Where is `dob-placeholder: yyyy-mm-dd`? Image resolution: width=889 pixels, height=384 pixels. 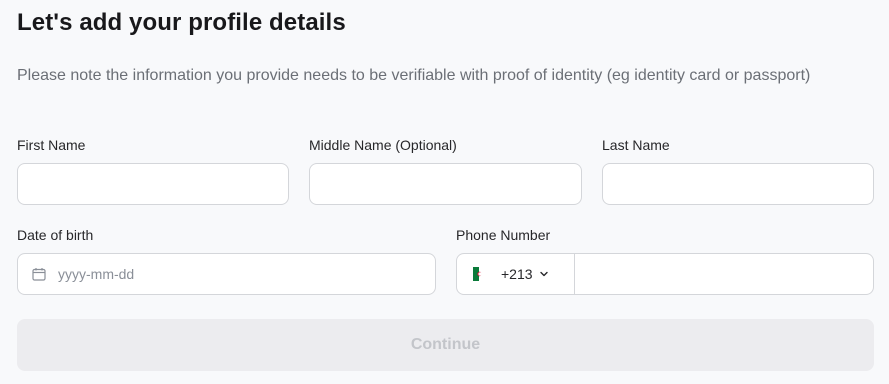 dob-placeholder: yyyy-mm-dd is located at coordinates (96, 274).